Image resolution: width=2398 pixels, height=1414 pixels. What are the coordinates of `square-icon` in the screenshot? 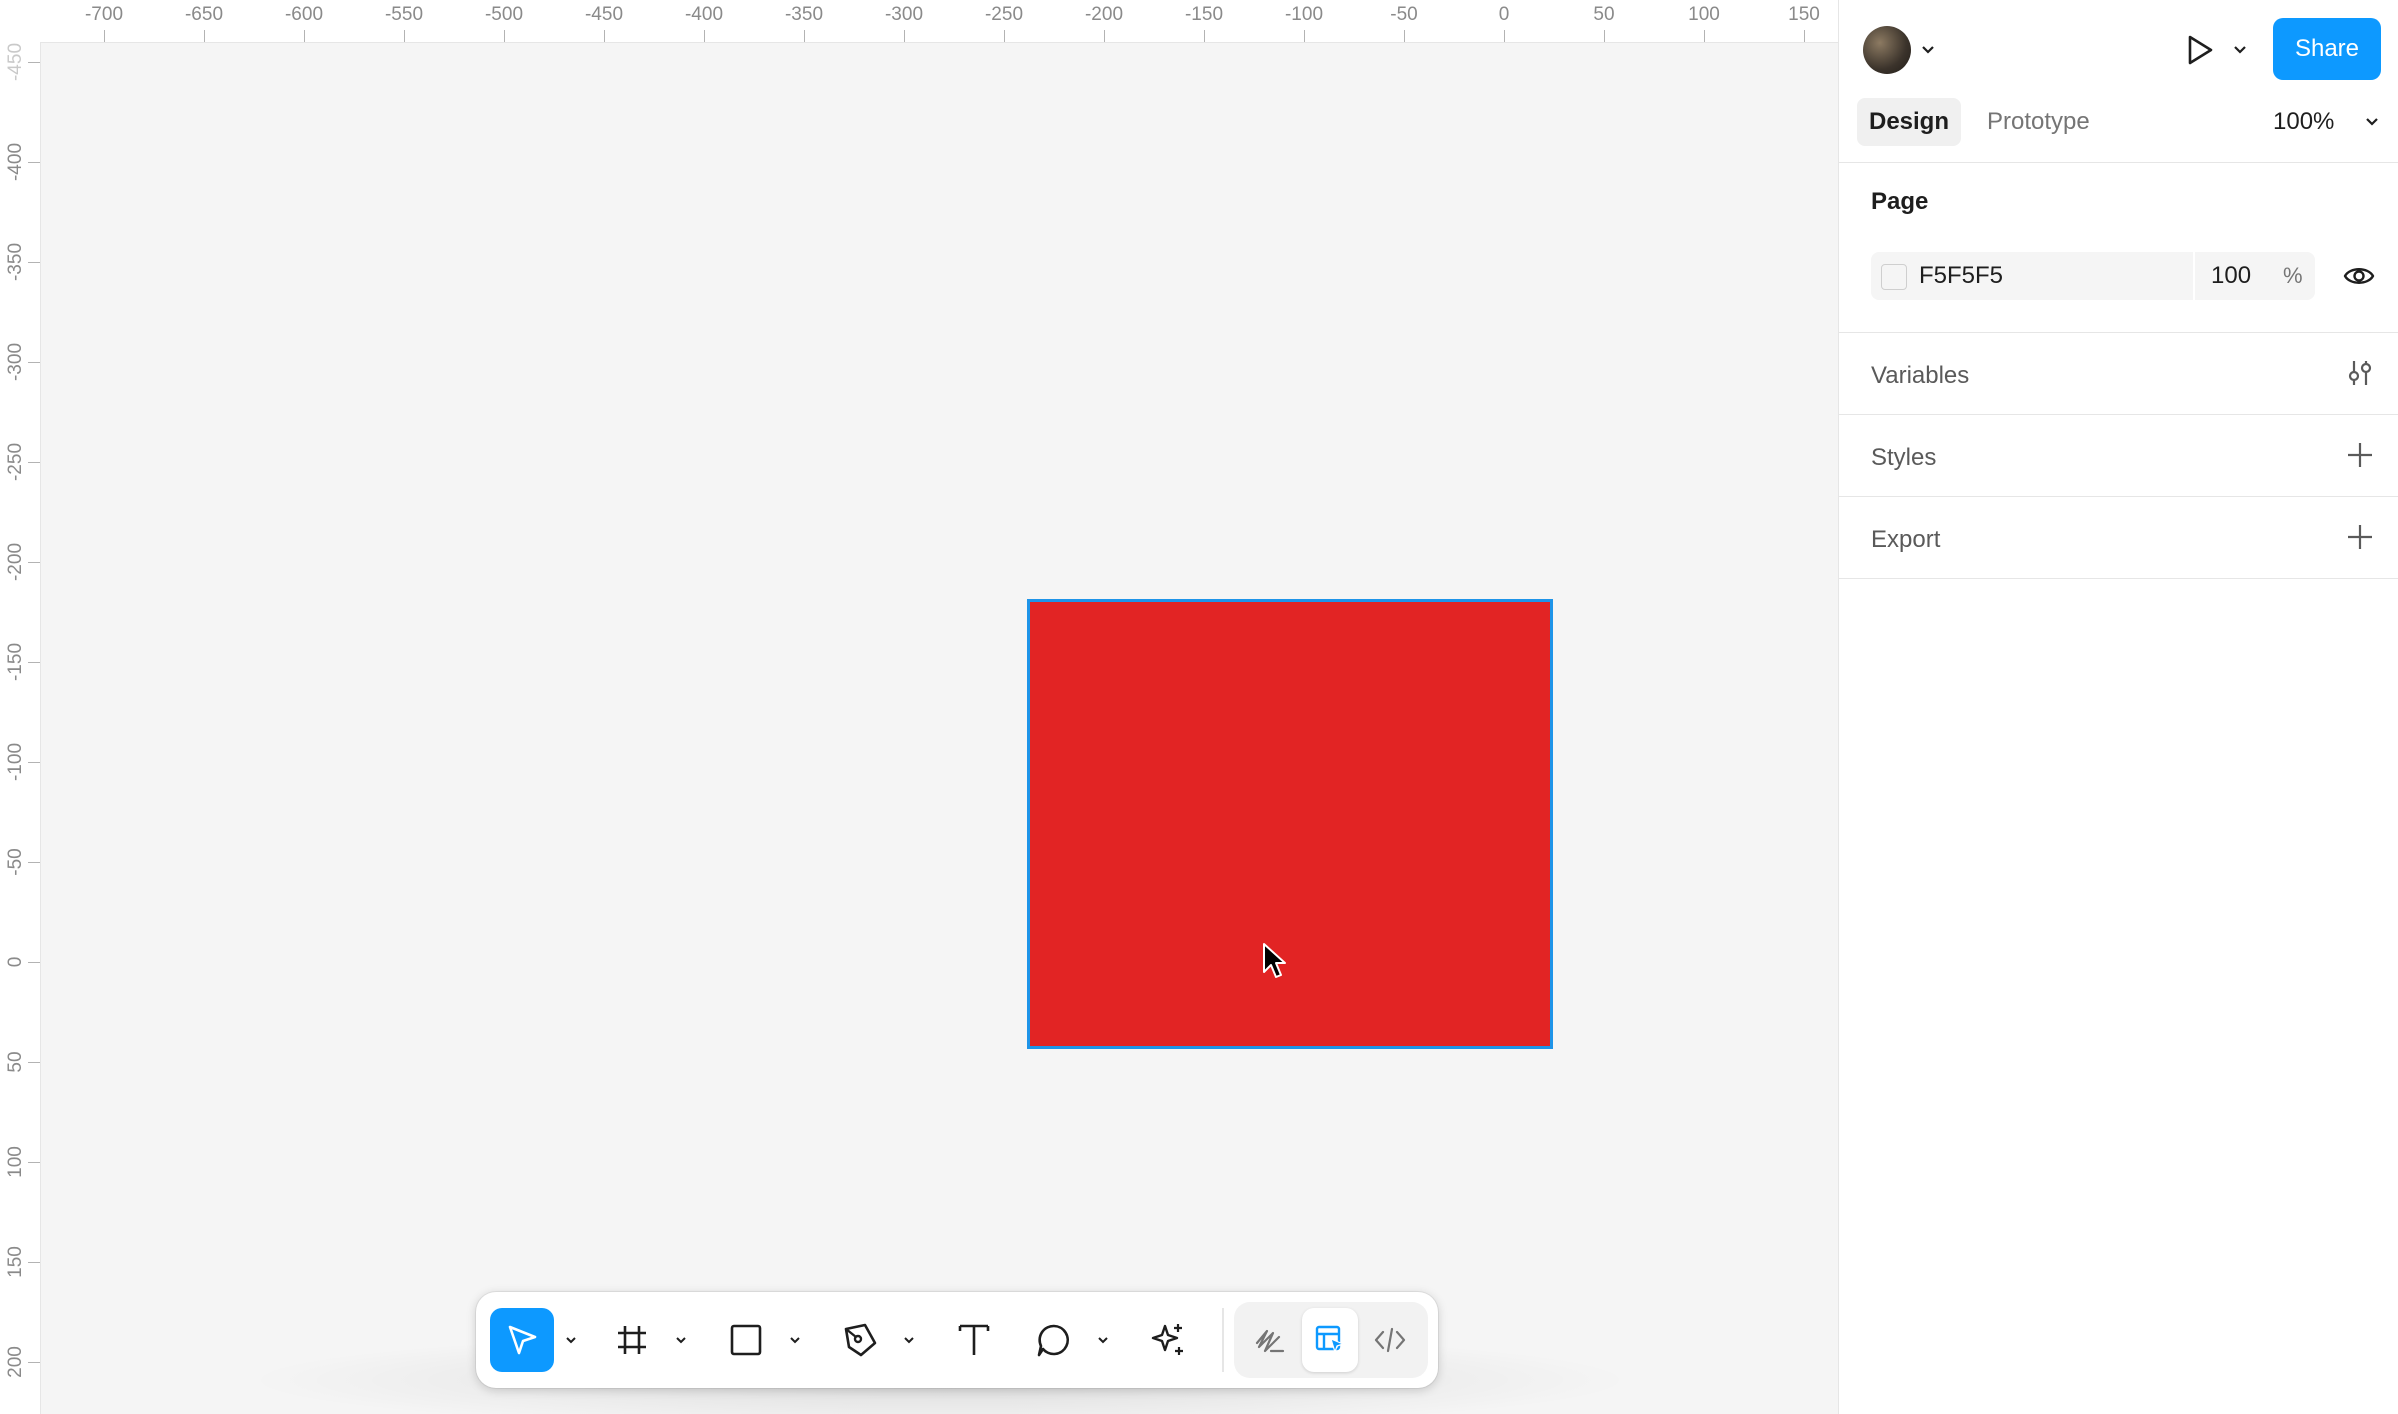 It's located at (746, 1340).